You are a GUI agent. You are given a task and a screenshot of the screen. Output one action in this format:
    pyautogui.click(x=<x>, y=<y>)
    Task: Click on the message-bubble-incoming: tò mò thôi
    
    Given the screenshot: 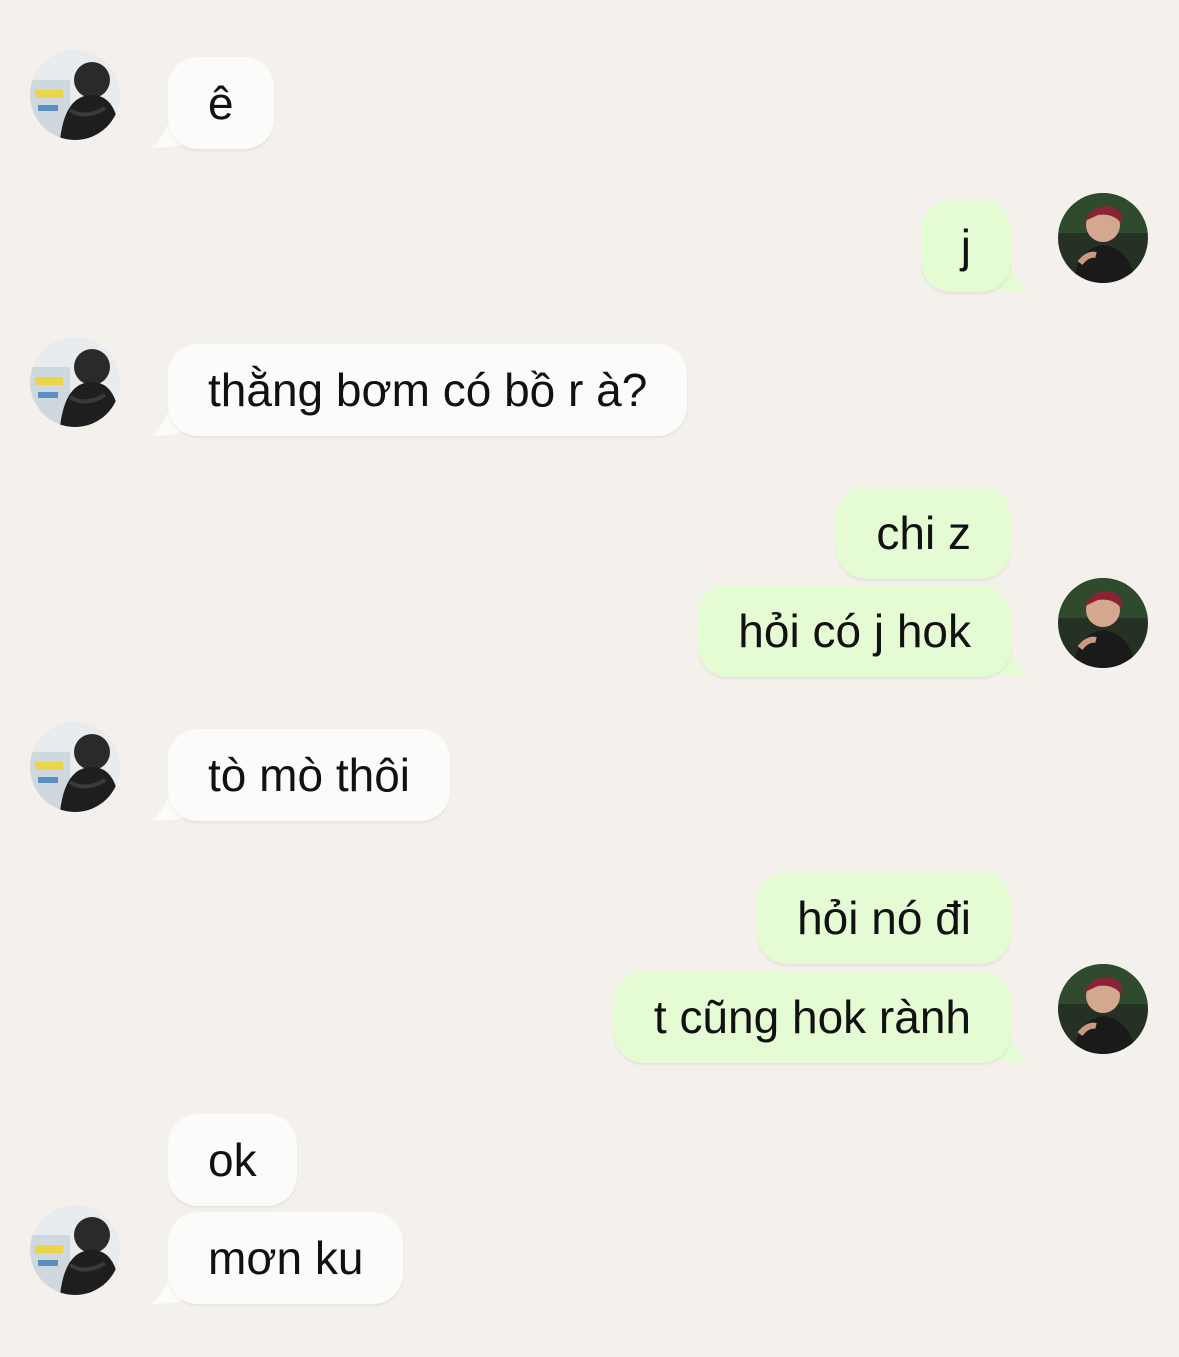 What is the action you would take?
    pyautogui.click(x=309, y=775)
    